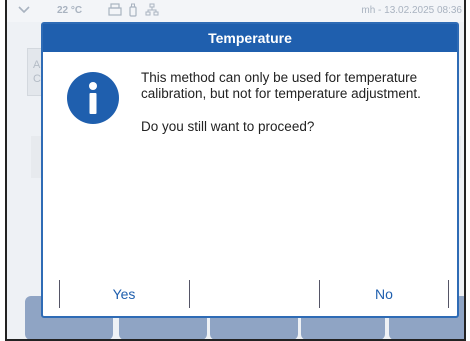 The image size is (470, 341). I want to click on info-icon, so click(93, 98).